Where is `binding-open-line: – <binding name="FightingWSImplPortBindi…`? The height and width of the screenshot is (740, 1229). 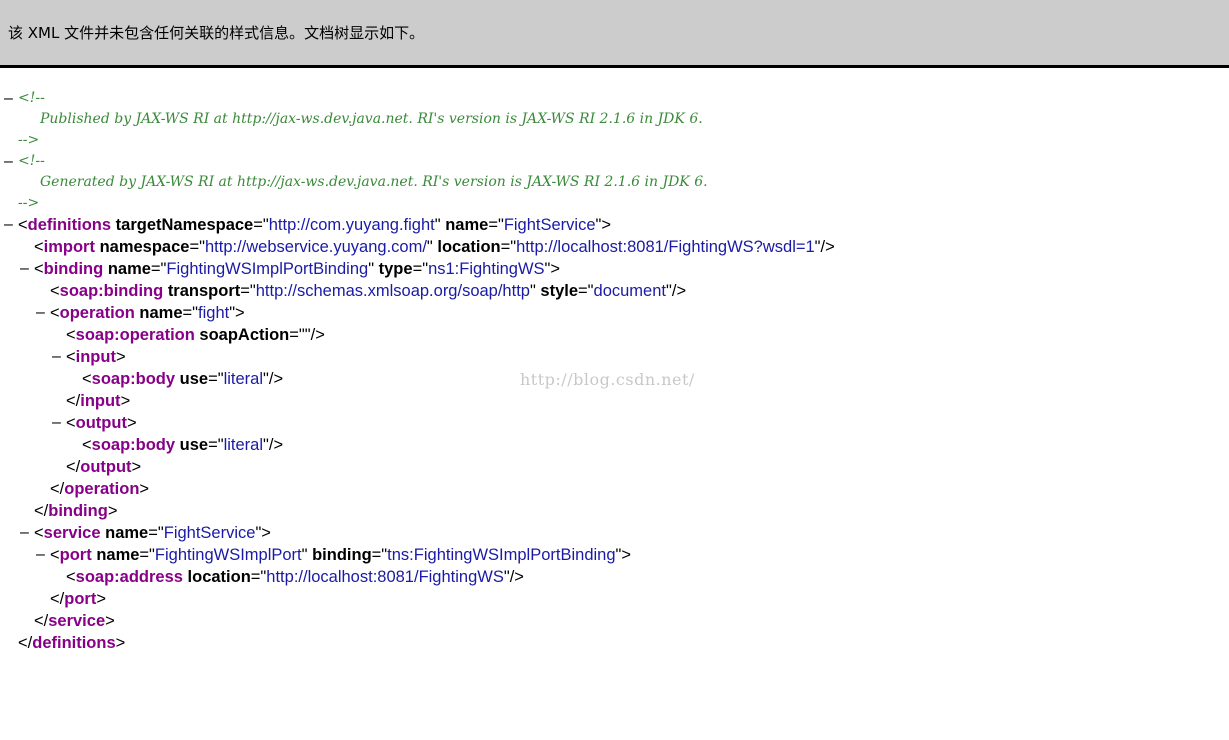
binding-open-line: – <binding name="FightingWSImplPortBindi… is located at coordinates (614, 269).